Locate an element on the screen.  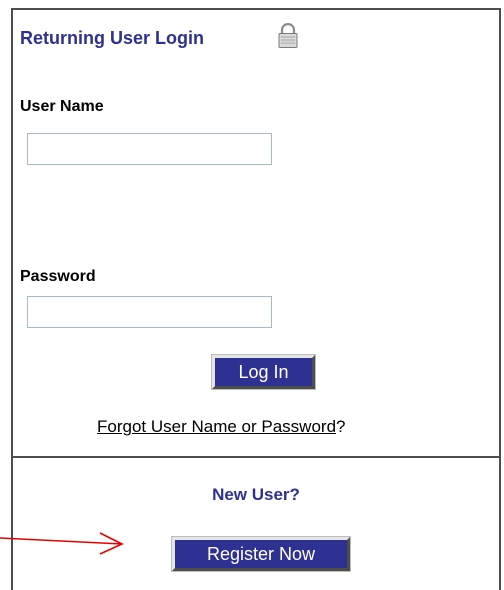
forgot-credentials-link: Forgot User Name or Password is located at coordinates (216, 426).